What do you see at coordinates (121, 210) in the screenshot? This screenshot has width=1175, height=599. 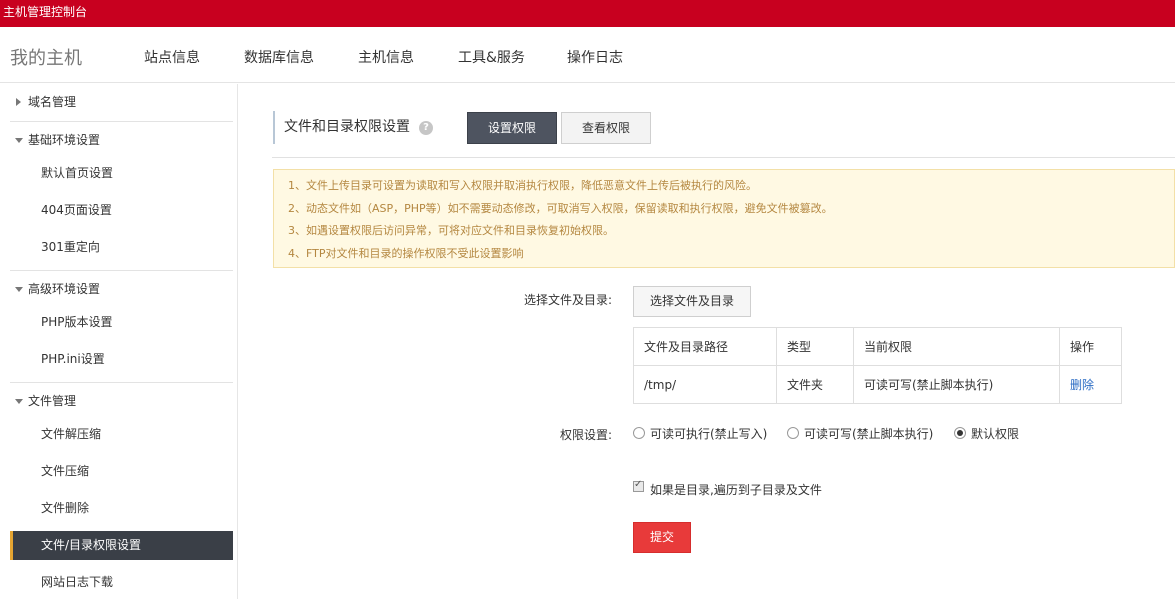 I see `sidebar-item-404-page: 404页面设置` at bounding box center [121, 210].